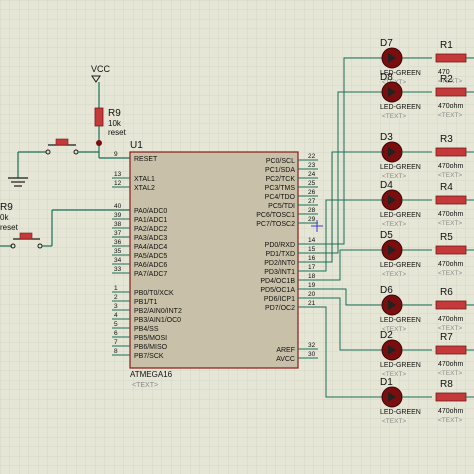  What do you see at coordinates (277, 290) in the screenshot?
I see `mcu-pin-name: PD5/OC1A` at bounding box center [277, 290].